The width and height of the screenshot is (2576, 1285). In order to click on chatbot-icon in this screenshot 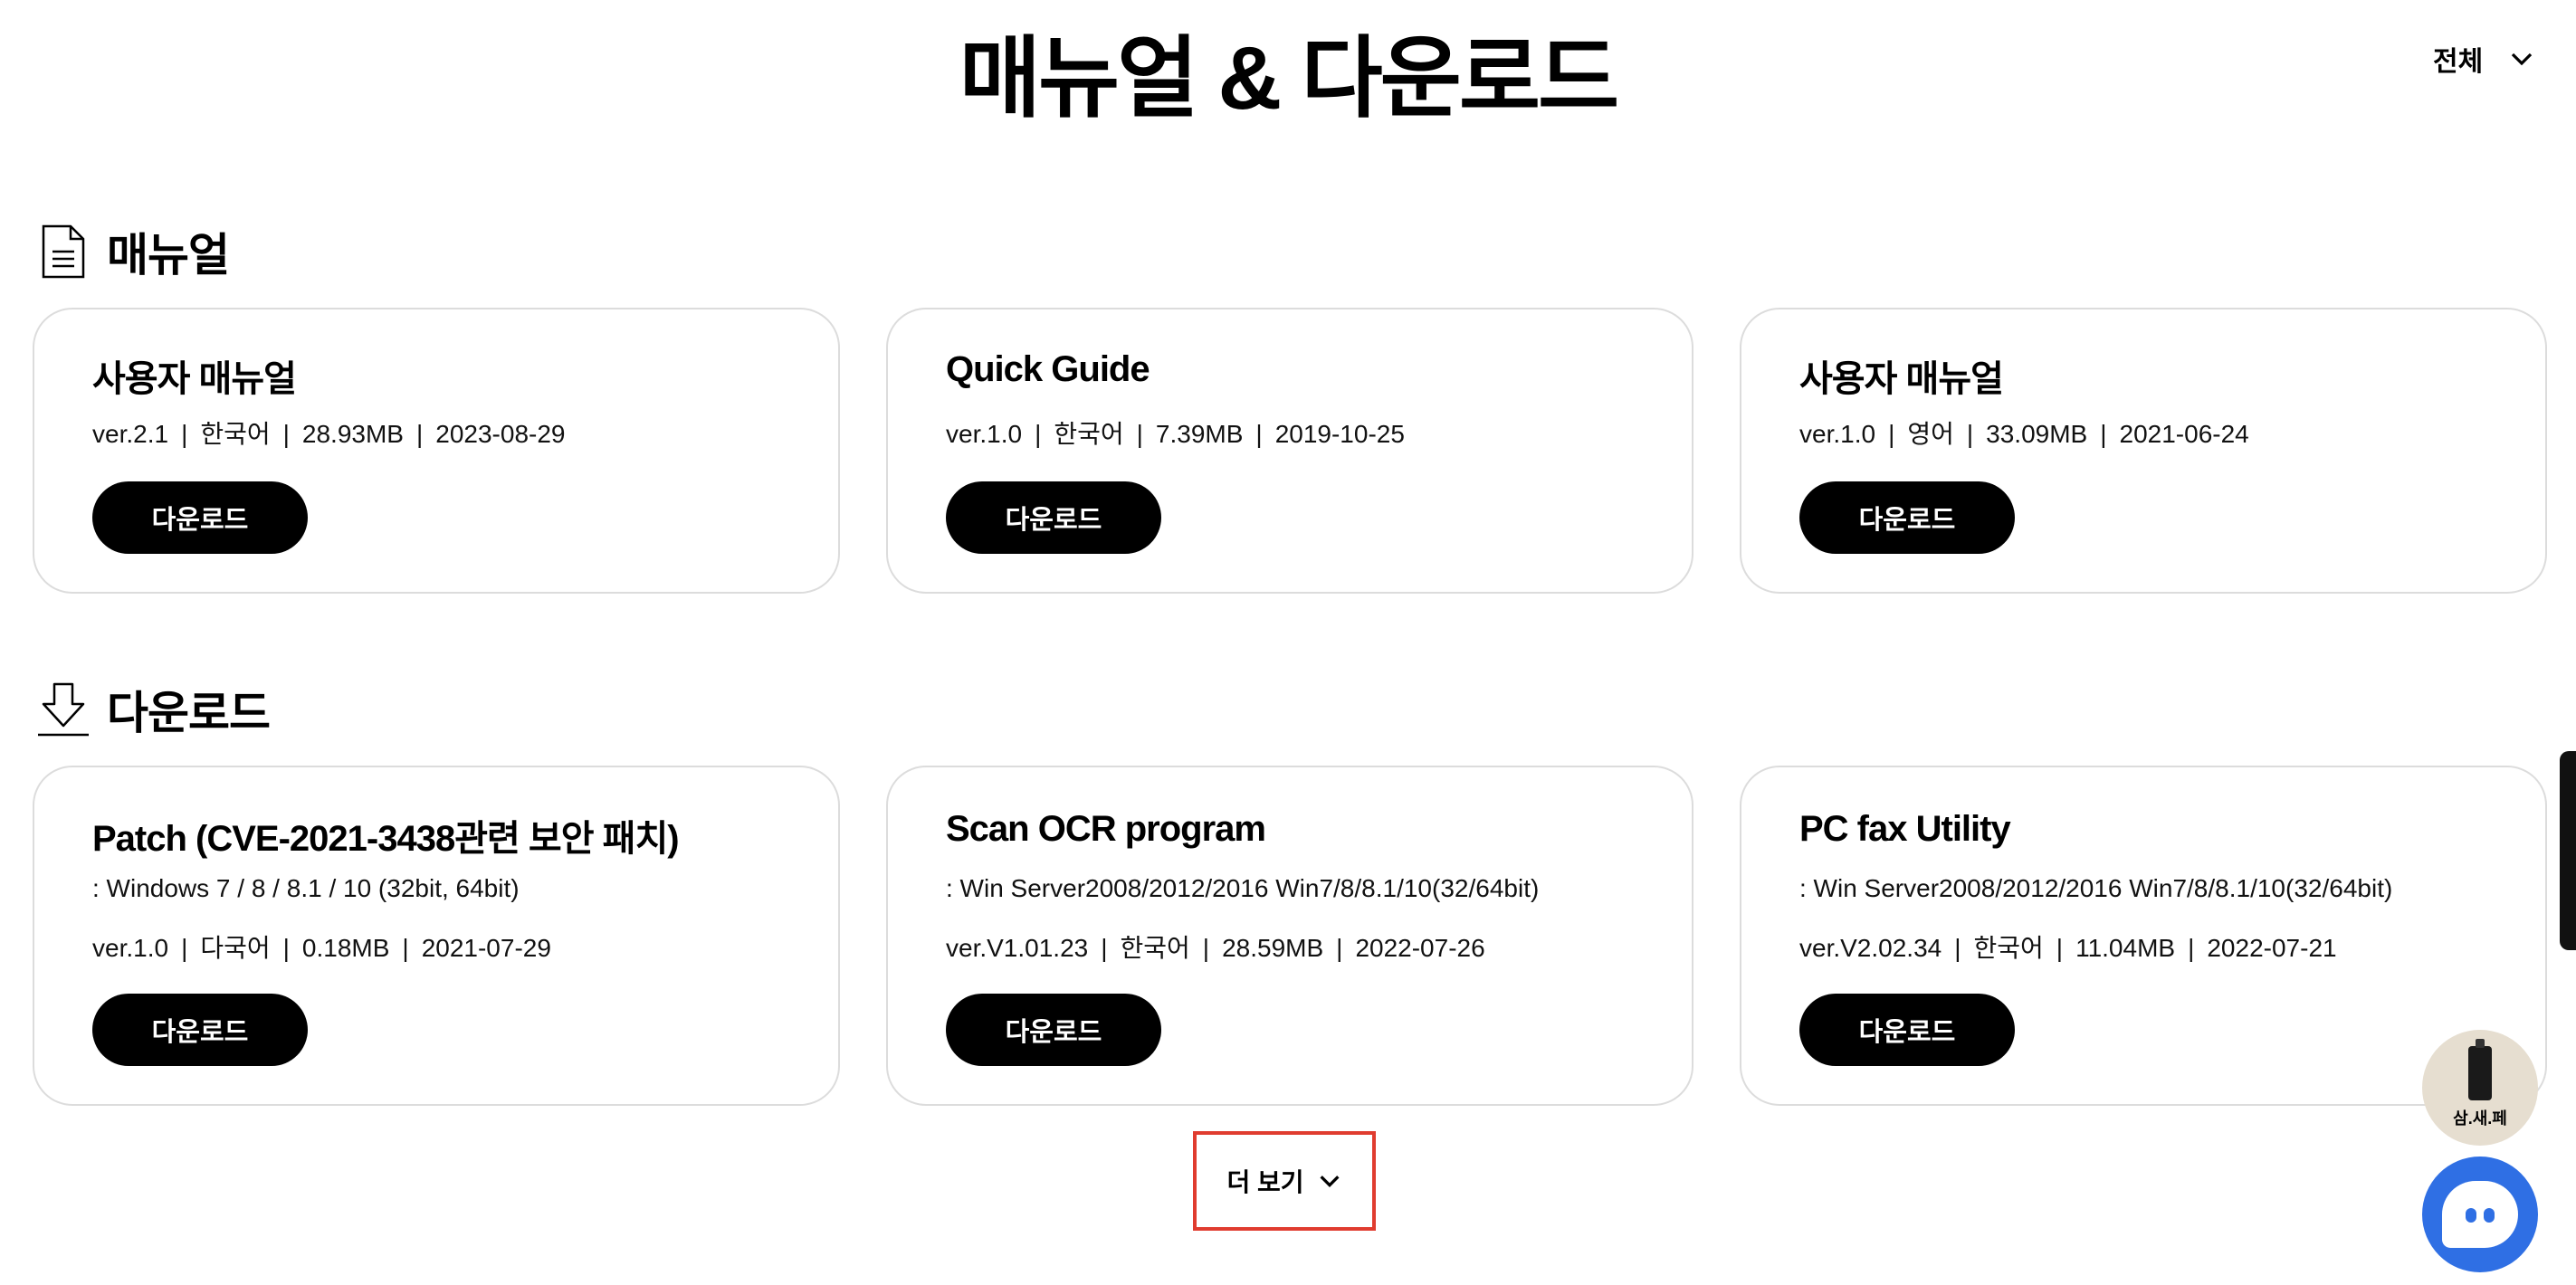, I will do `click(2480, 1214)`.